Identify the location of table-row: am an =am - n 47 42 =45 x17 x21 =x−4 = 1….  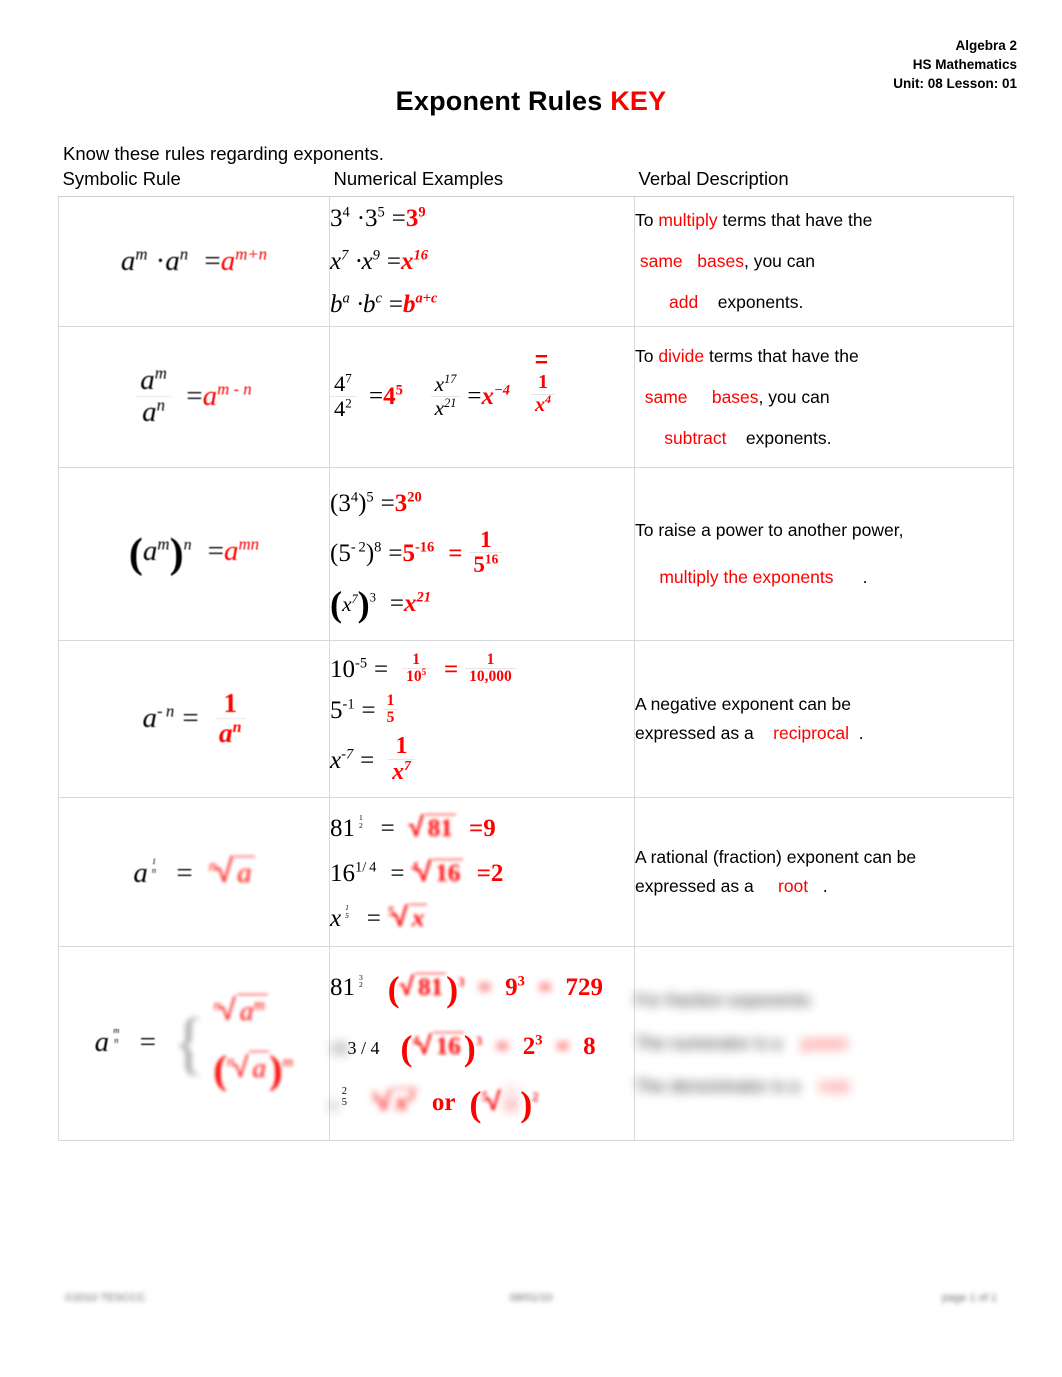
(536, 397).